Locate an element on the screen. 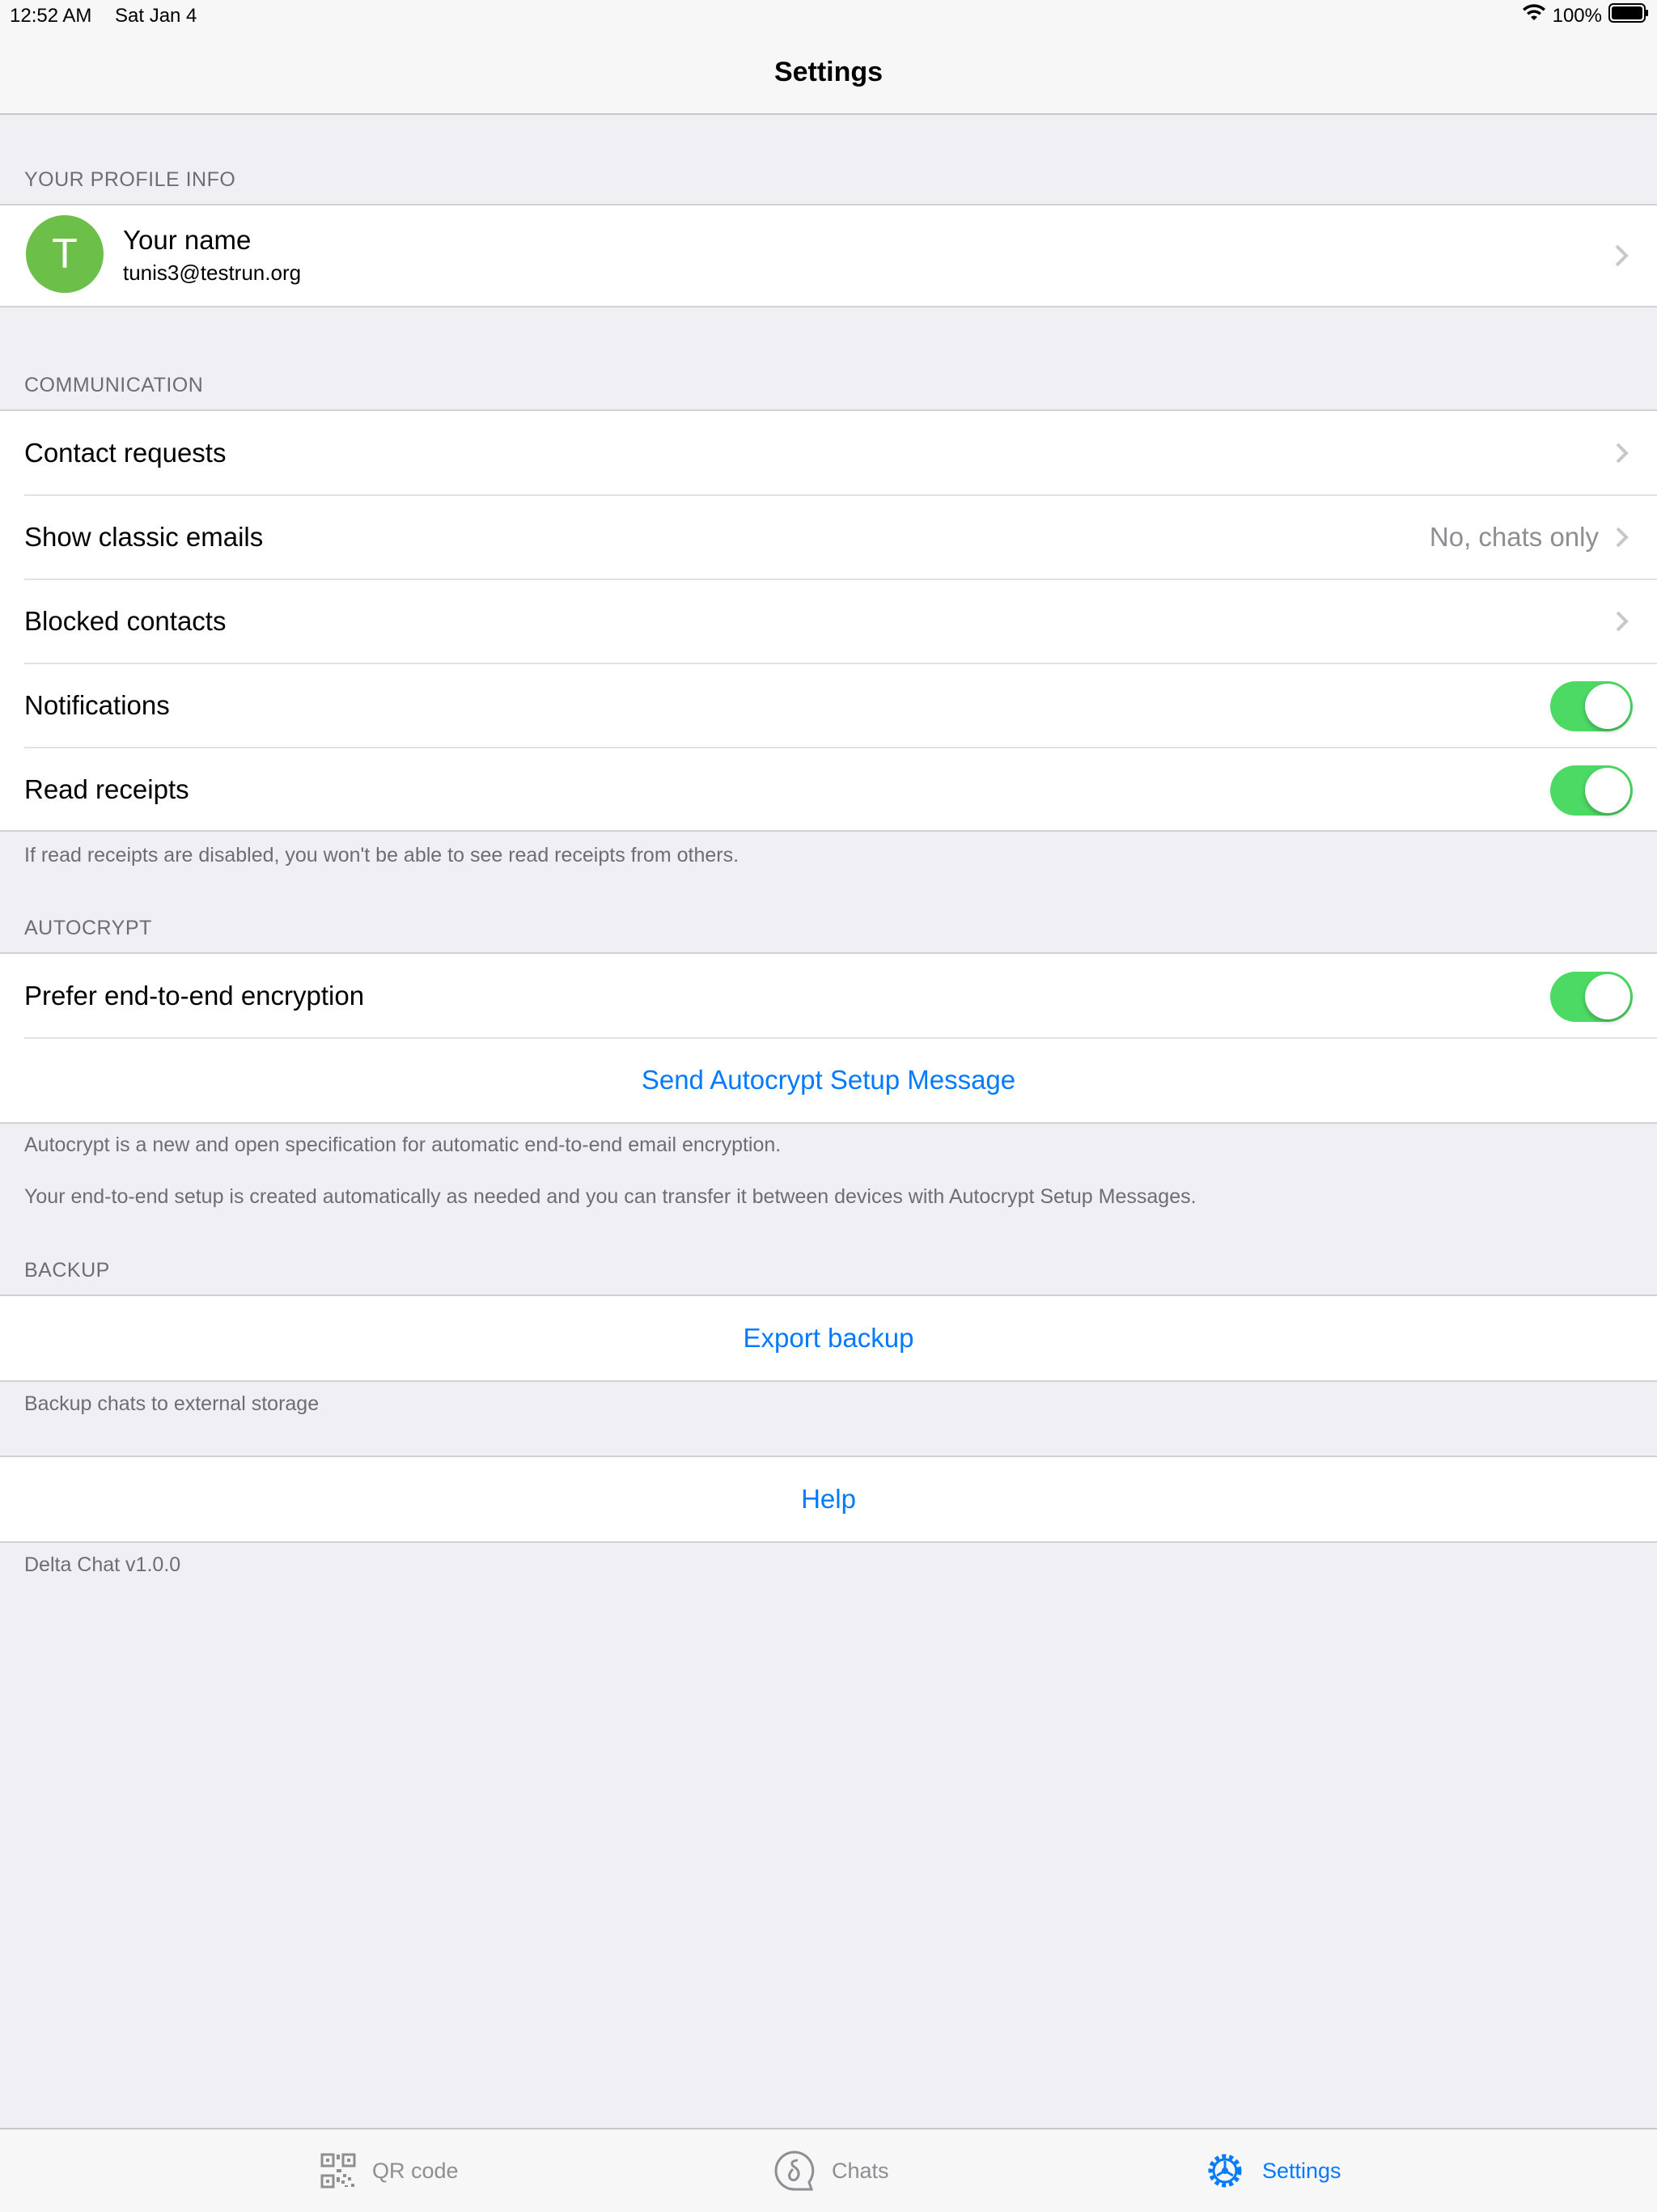  profile-row is located at coordinates (828, 255).